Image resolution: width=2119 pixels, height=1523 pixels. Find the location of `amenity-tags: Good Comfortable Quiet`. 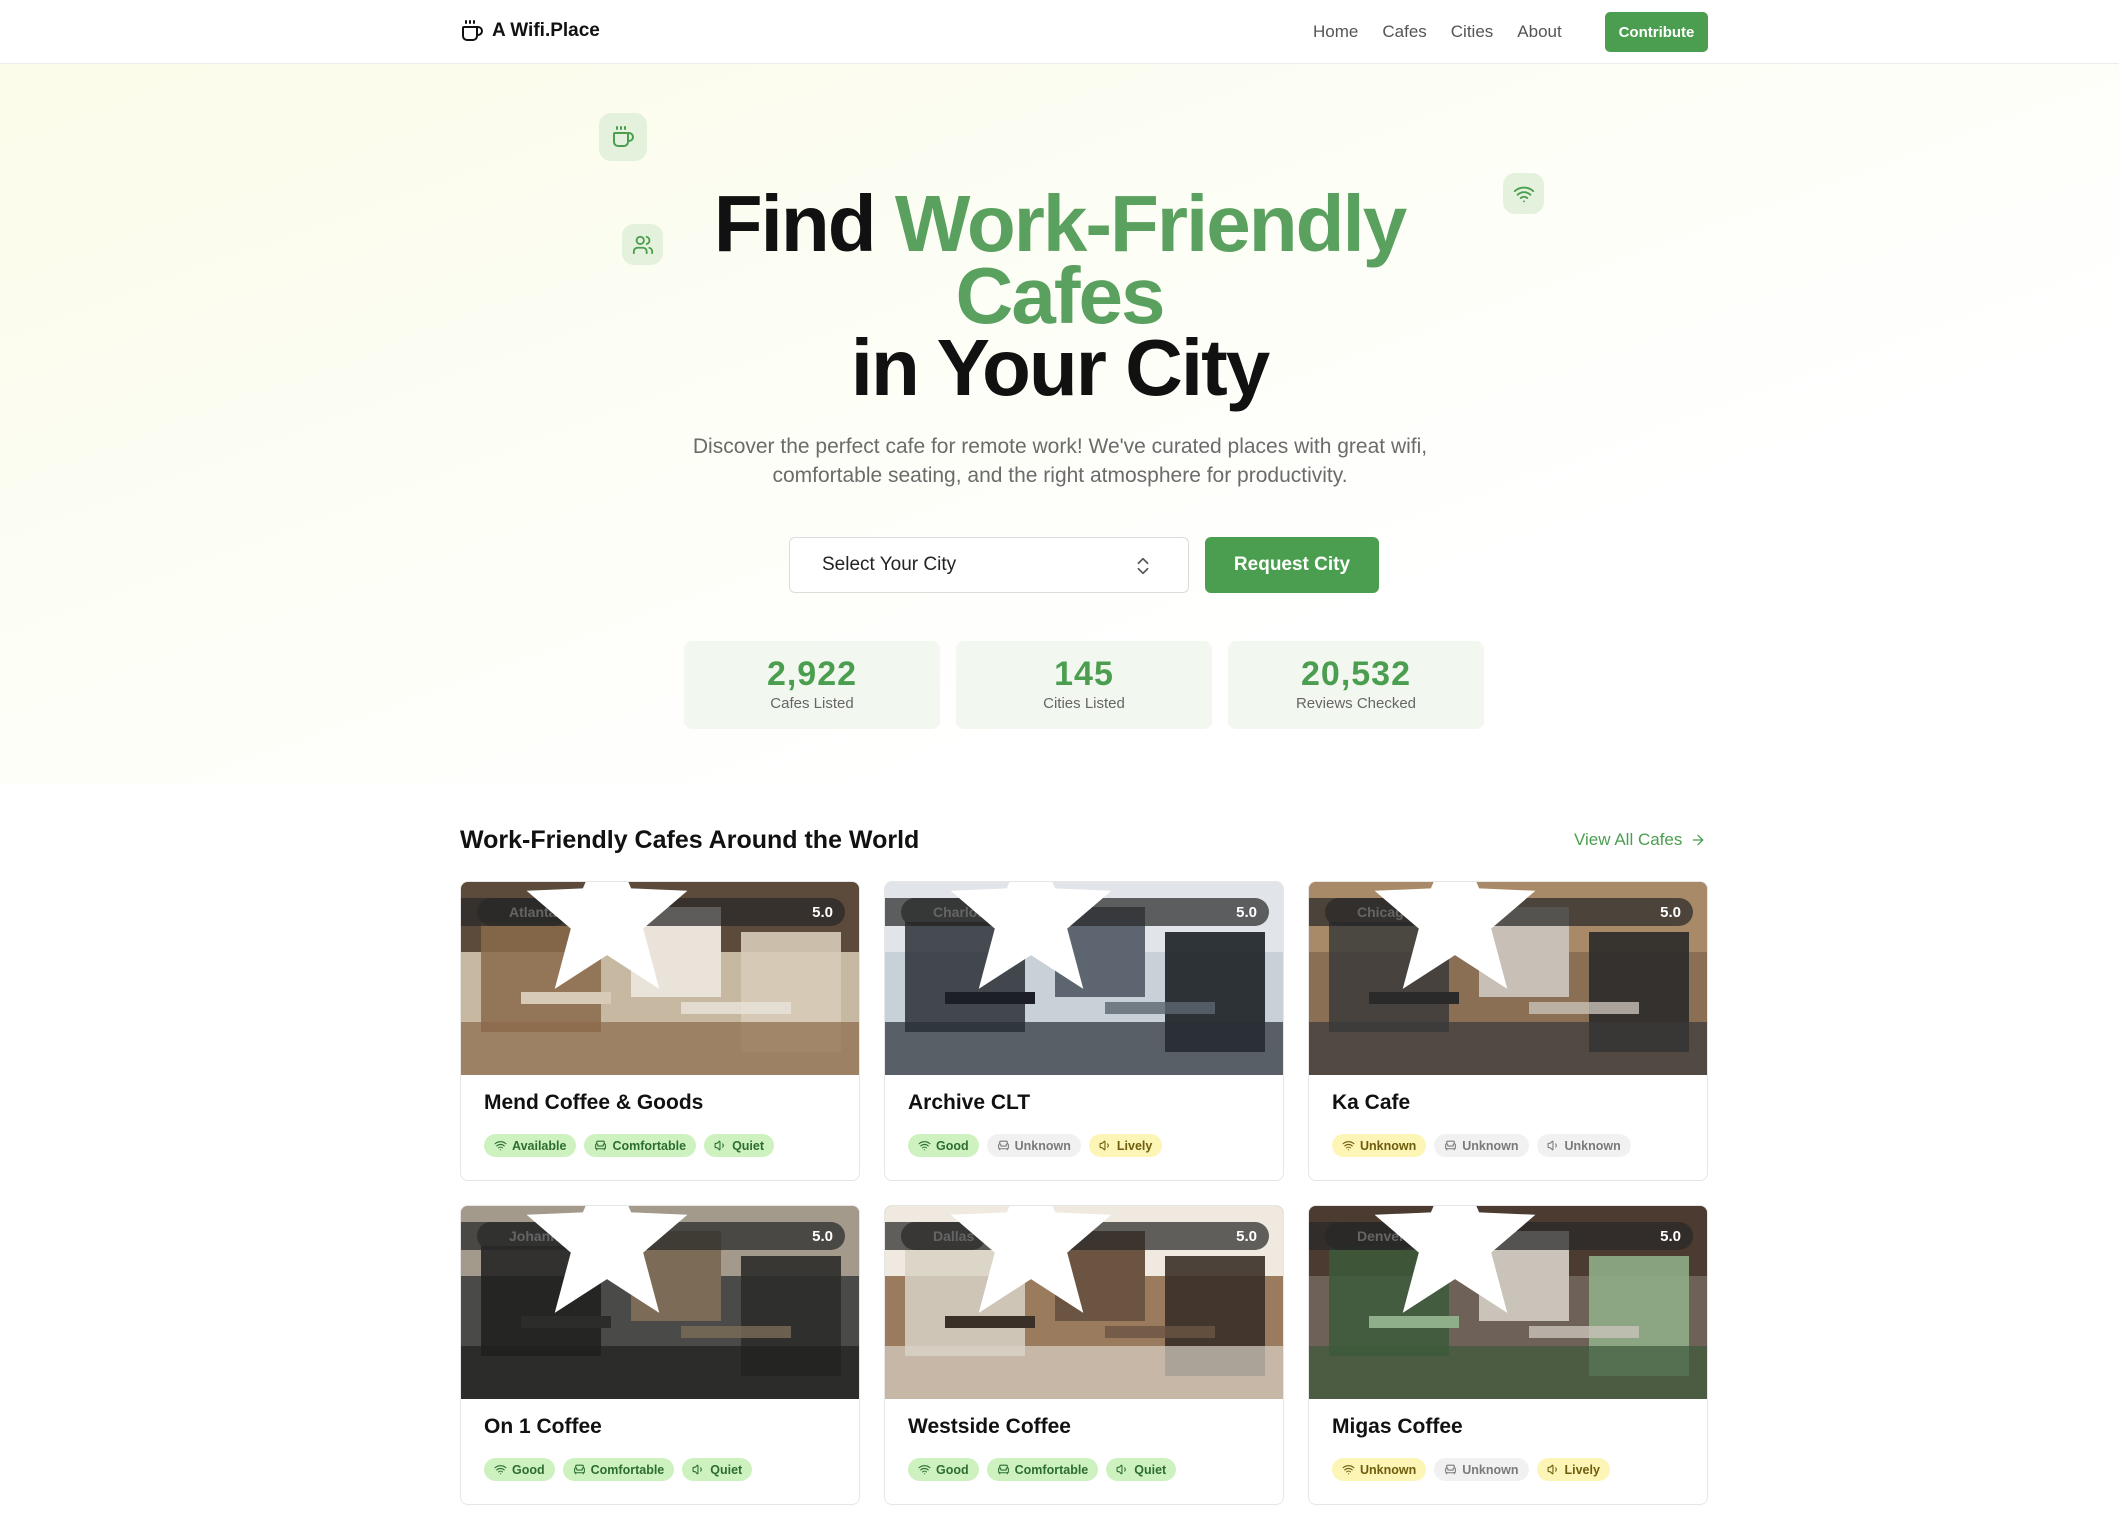

amenity-tags: Good Comfortable Quiet is located at coordinates (1042, 1469).